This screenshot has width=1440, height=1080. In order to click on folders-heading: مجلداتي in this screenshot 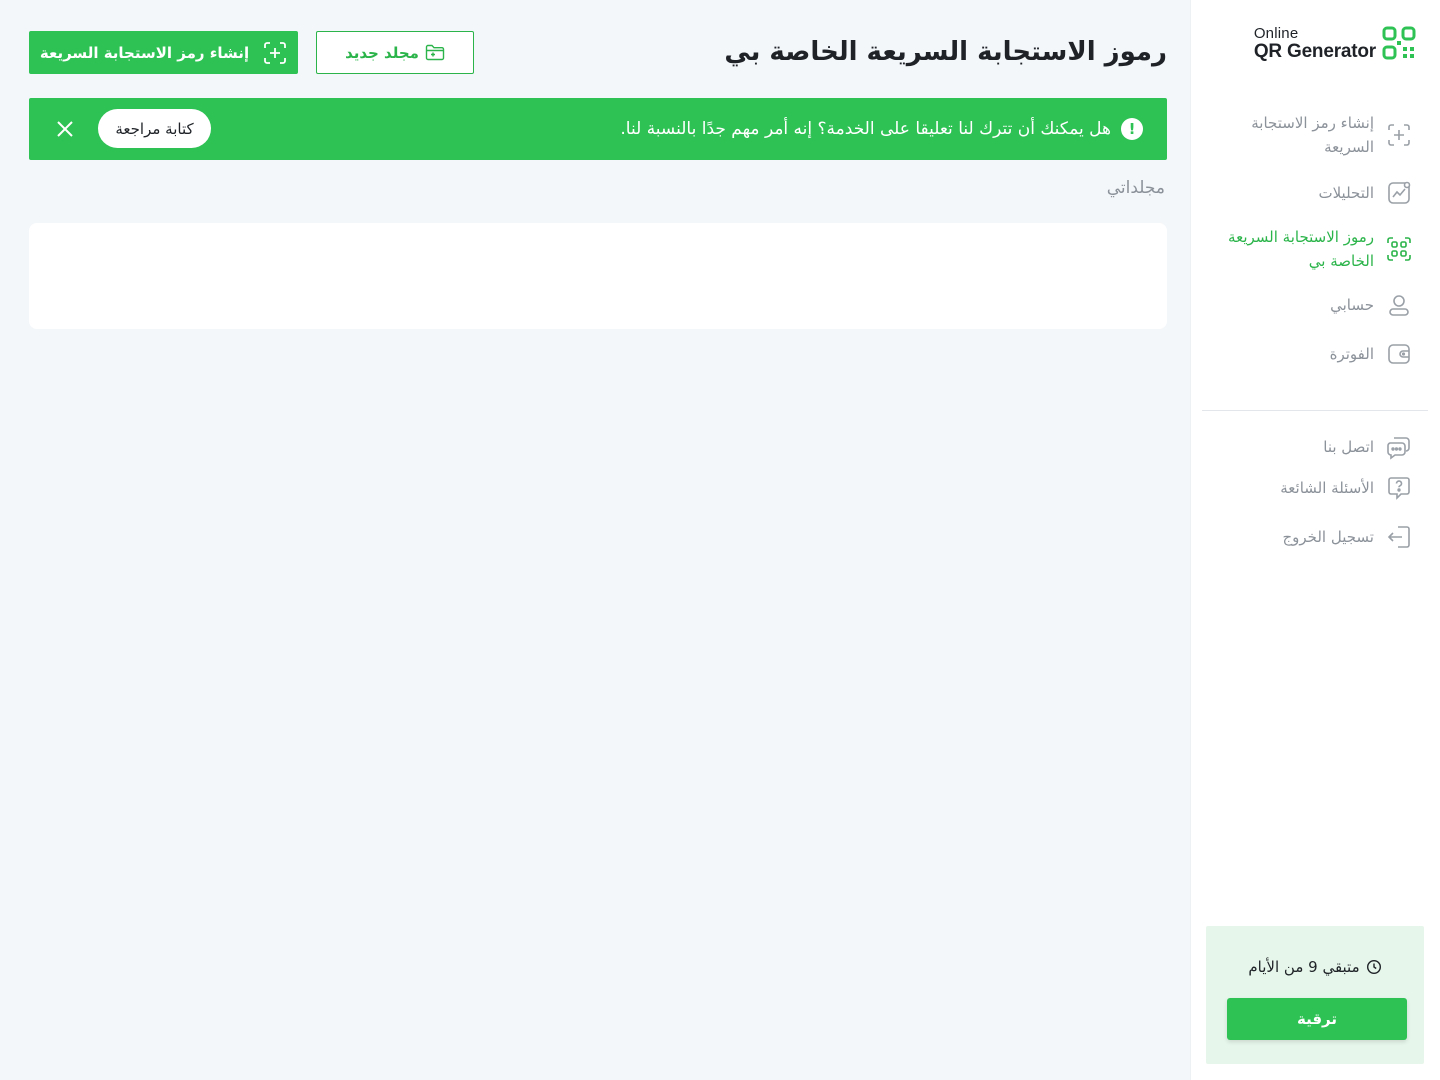, I will do `click(1135, 188)`.